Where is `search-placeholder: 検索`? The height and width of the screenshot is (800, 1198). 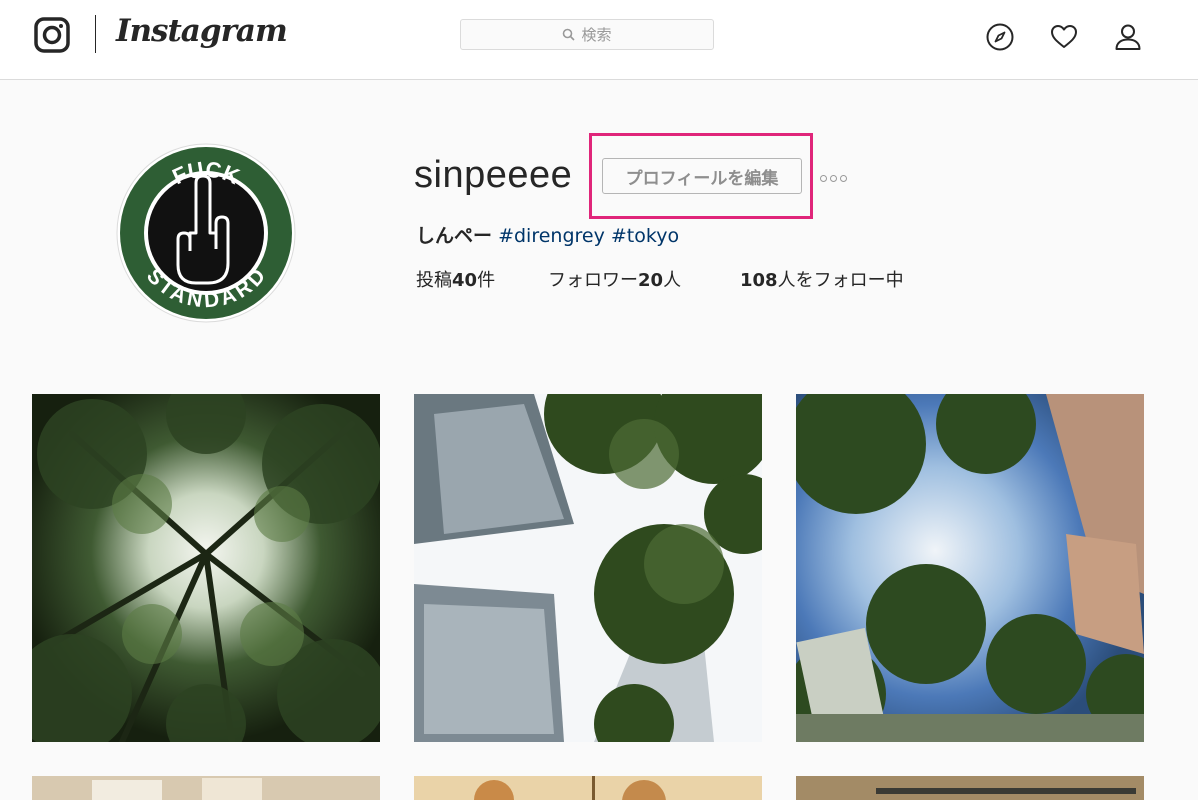 search-placeholder: 検索 is located at coordinates (596, 35).